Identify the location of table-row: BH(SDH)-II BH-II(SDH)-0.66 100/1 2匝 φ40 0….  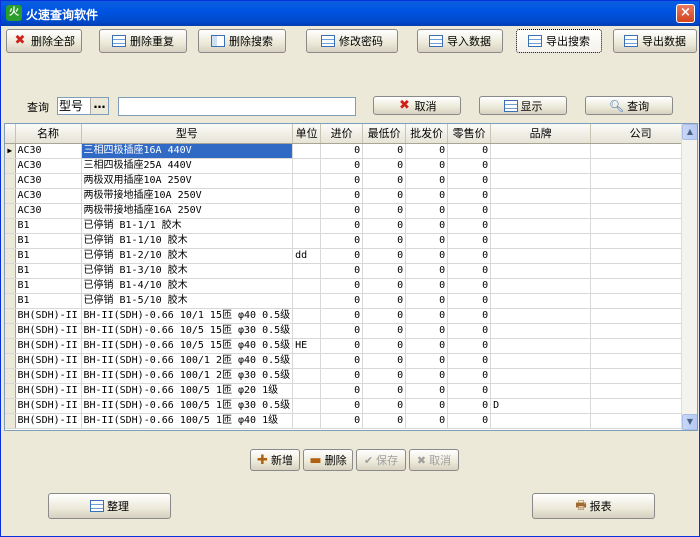
(348, 361).